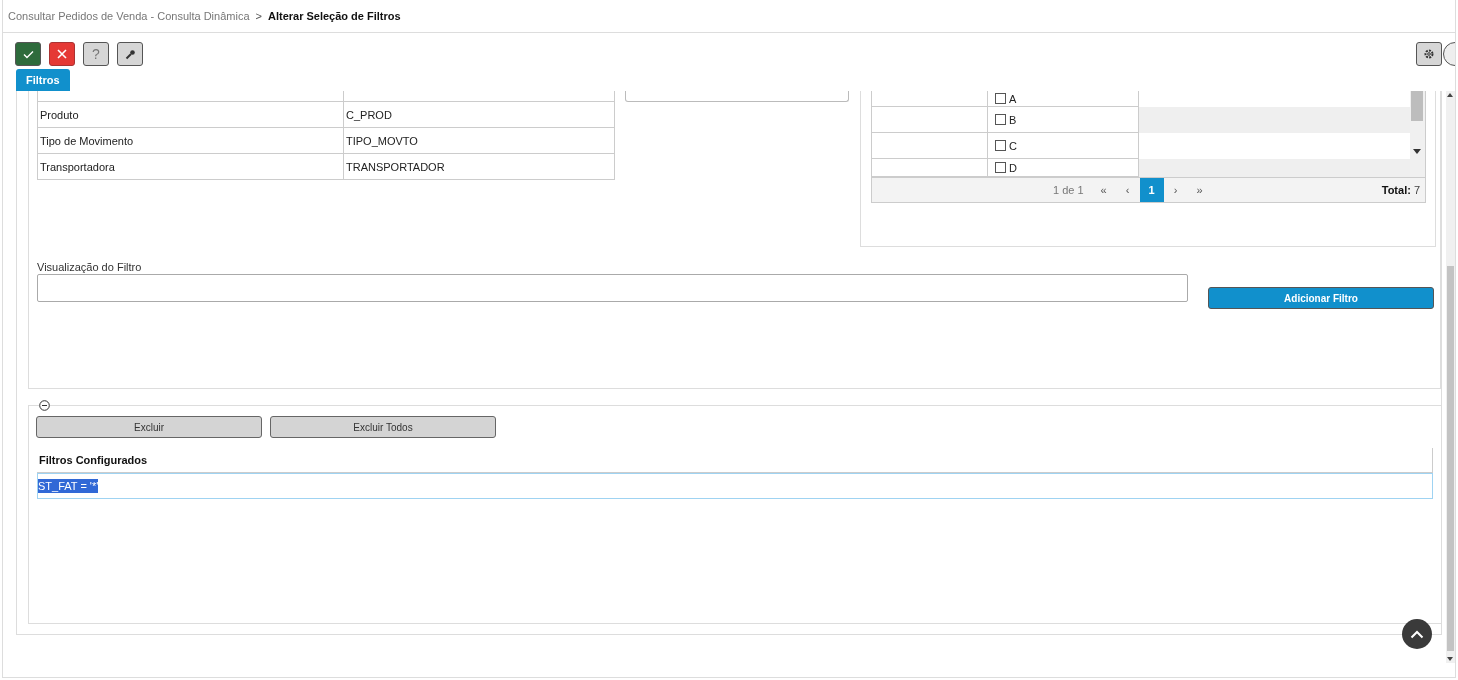 The height and width of the screenshot is (680, 1458). Describe the element at coordinates (1013, 119) in the screenshot. I see `checkbox-label: B` at that location.